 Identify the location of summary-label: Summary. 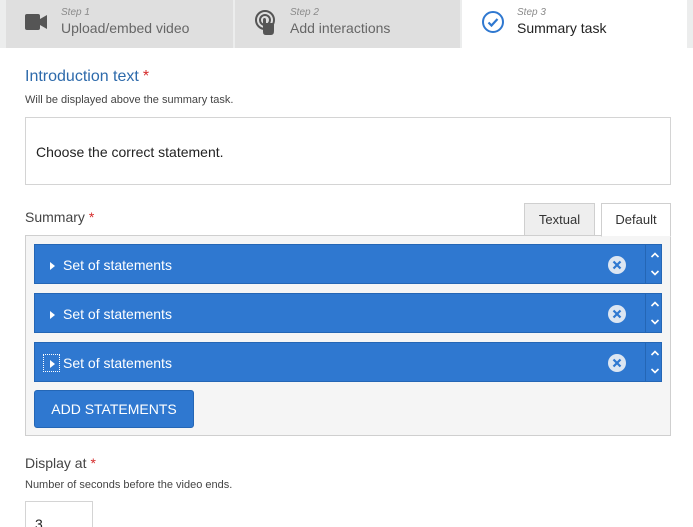
(55, 217).